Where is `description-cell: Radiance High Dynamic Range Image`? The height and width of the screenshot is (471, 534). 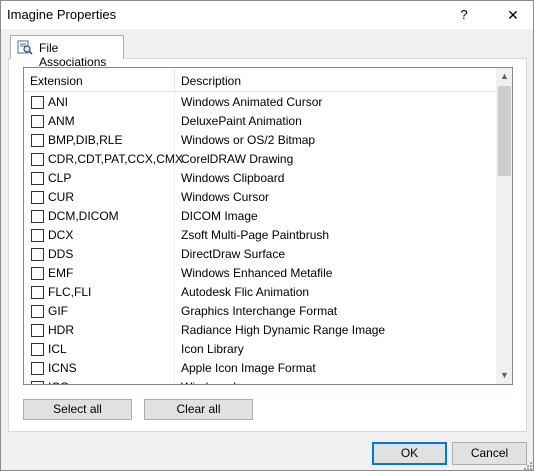 description-cell: Radiance High Dynamic Range Image is located at coordinates (283, 330).